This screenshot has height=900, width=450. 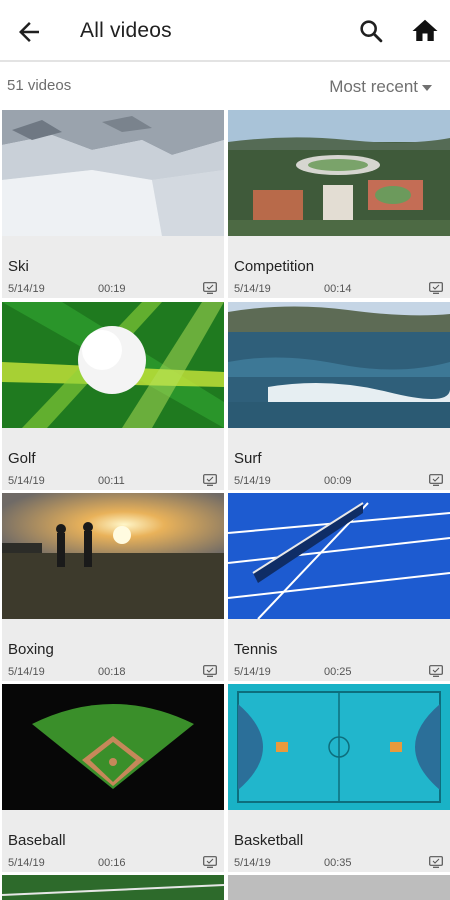 I want to click on video-card: Boxing 5/14/19 00:18, so click(x=113, y=587).